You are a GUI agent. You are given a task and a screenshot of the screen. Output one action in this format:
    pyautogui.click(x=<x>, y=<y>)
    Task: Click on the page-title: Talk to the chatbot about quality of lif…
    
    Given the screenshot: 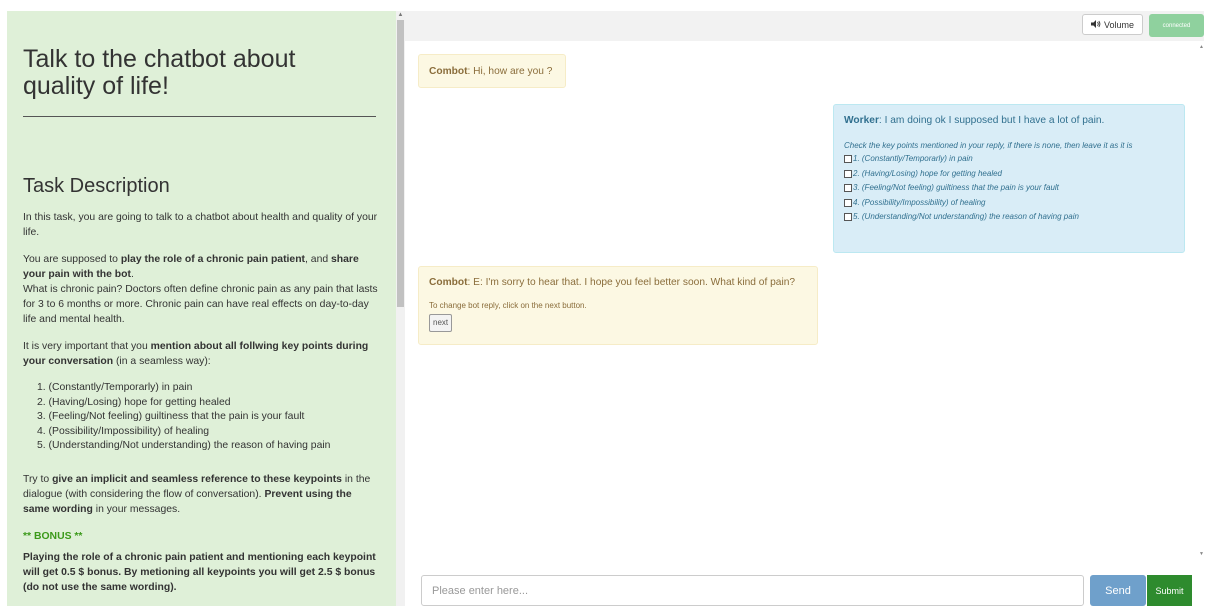 What is the action you would take?
    pyautogui.click(x=159, y=72)
    